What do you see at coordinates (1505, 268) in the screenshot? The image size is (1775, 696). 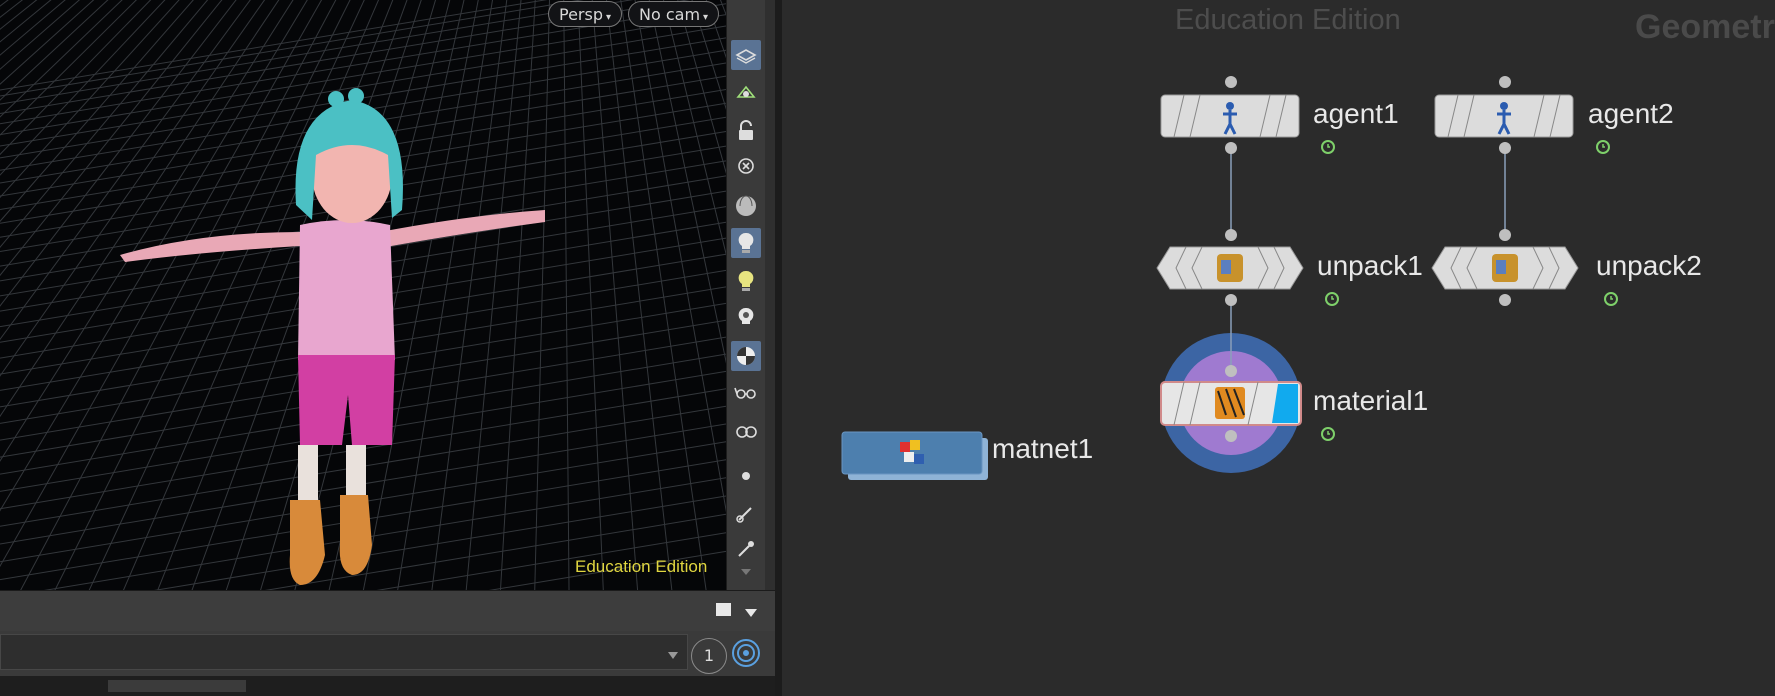 I see `unpack2-node` at bounding box center [1505, 268].